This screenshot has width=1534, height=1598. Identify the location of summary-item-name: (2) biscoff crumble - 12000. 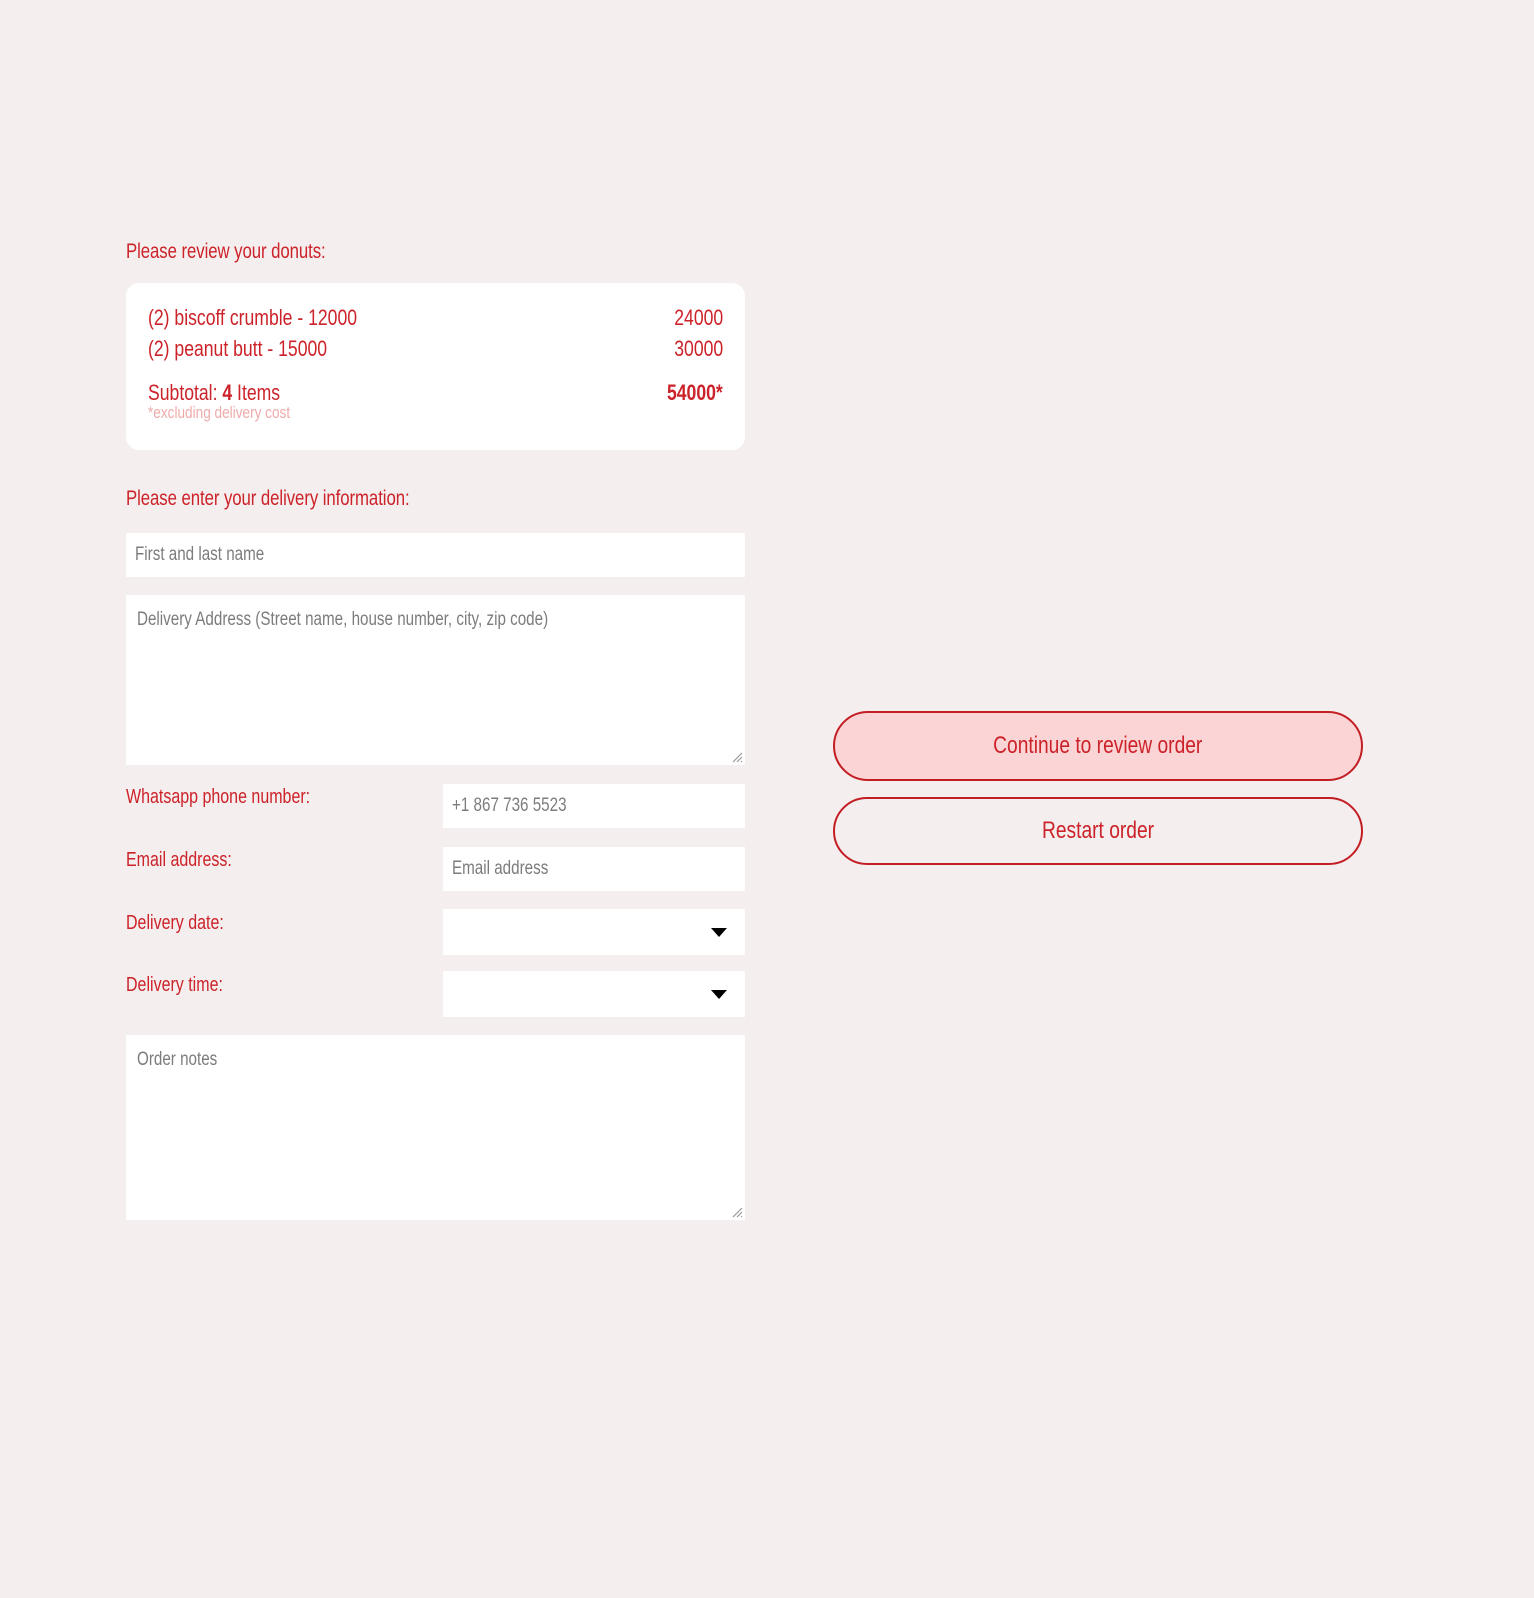
(253, 317).